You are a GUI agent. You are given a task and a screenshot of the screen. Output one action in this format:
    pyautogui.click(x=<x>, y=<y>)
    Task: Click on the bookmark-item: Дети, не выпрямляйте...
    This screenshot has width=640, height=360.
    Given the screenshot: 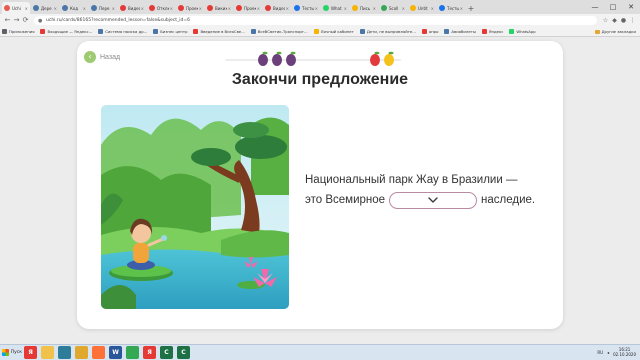 What is the action you would take?
    pyautogui.click(x=387, y=31)
    